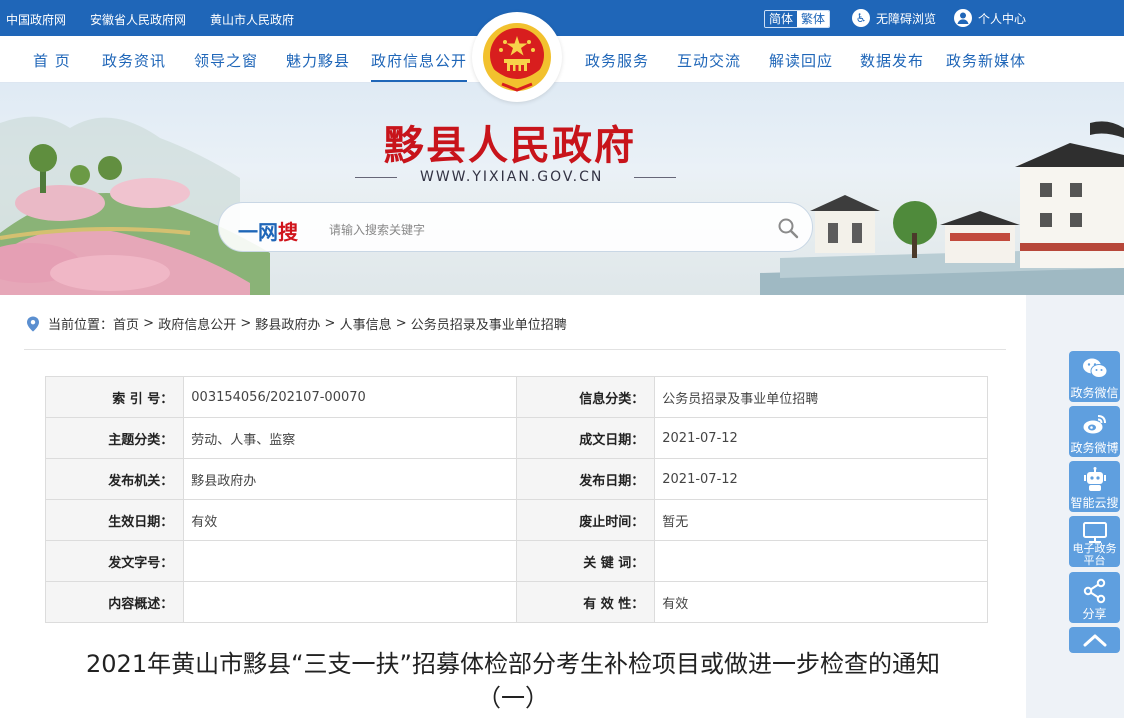 The image size is (1124, 718). I want to click on meta-value: 暂无, so click(821, 520).